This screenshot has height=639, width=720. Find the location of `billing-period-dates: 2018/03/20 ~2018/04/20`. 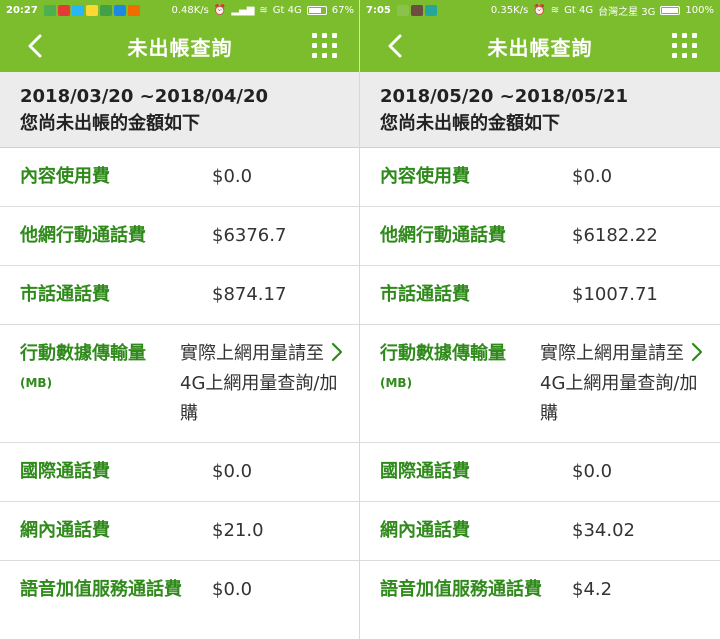

billing-period-dates: 2018/03/20 ~2018/04/20 is located at coordinates (144, 96).